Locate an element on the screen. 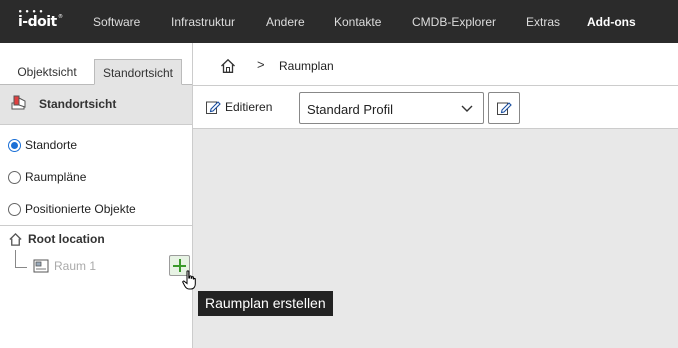 This screenshot has width=678, height=348. radio-label: Raumpläne is located at coordinates (56, 177).